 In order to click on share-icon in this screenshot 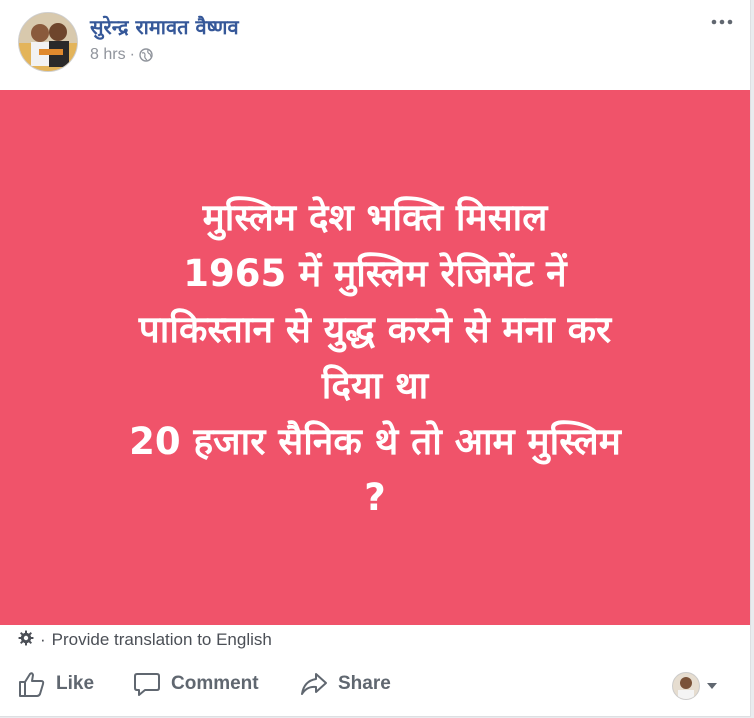, I will do `click(314, 684)`.